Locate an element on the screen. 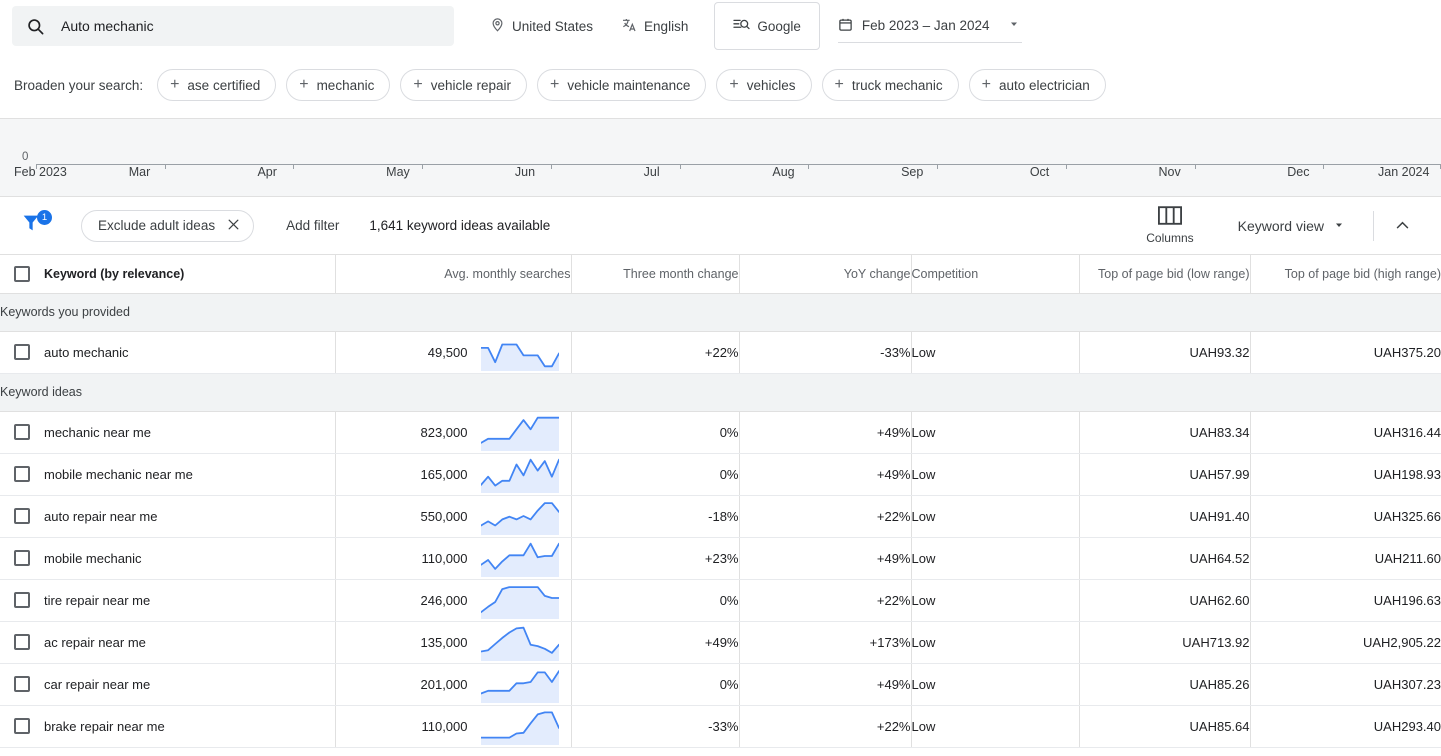 The height and width of the screenshot is (756, 1441). location-label: United States is located at coordinates (553, 26).